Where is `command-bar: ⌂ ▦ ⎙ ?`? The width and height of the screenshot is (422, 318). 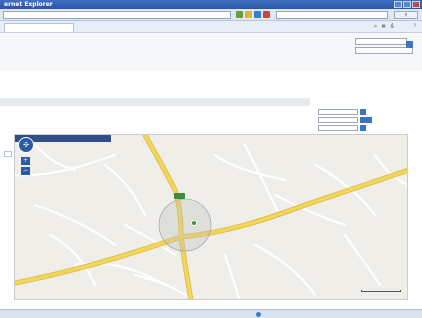 command-bar: ⌂ ▦ ⎙ ? is located at coordinates (395, 25).